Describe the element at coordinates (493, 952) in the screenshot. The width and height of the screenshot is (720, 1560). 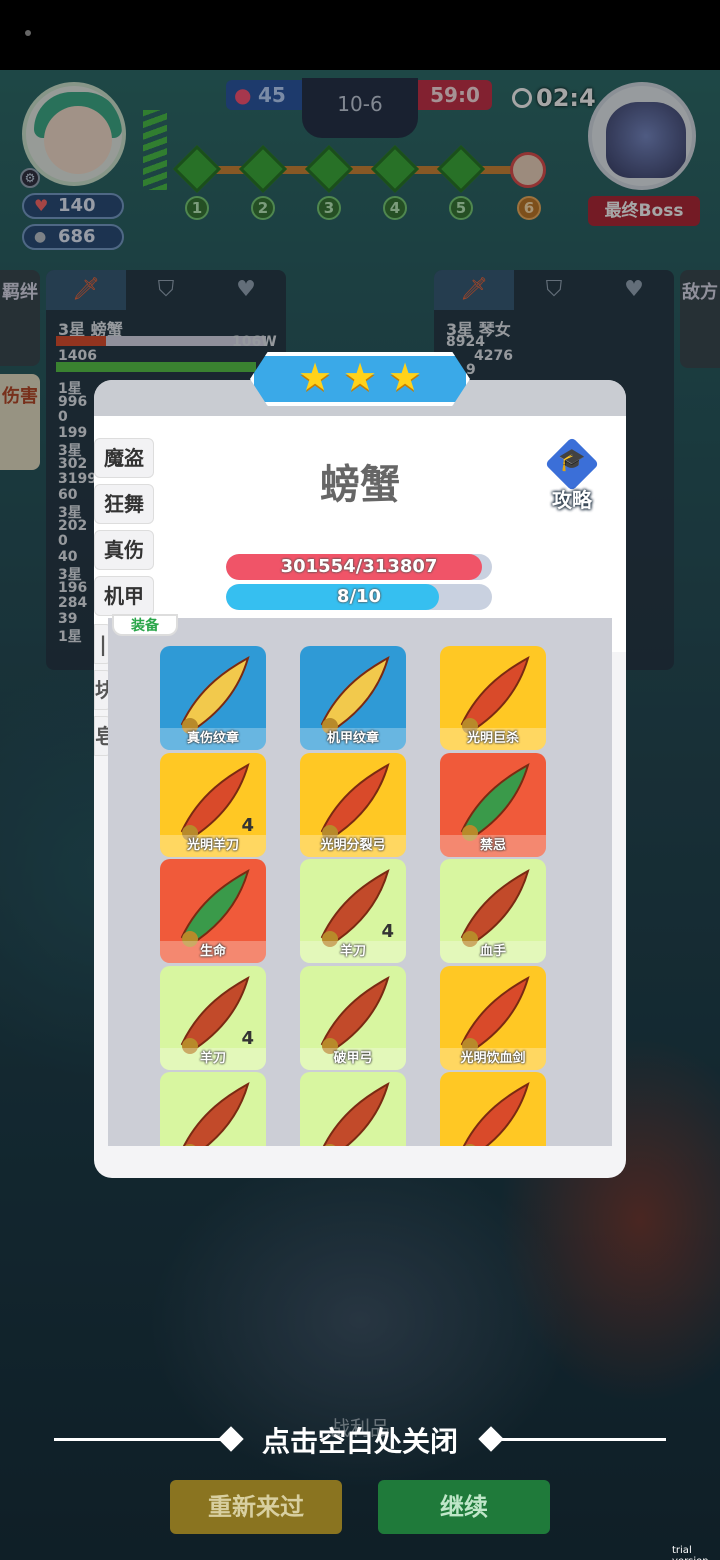
I see `equipment-name: 血手` at that location.